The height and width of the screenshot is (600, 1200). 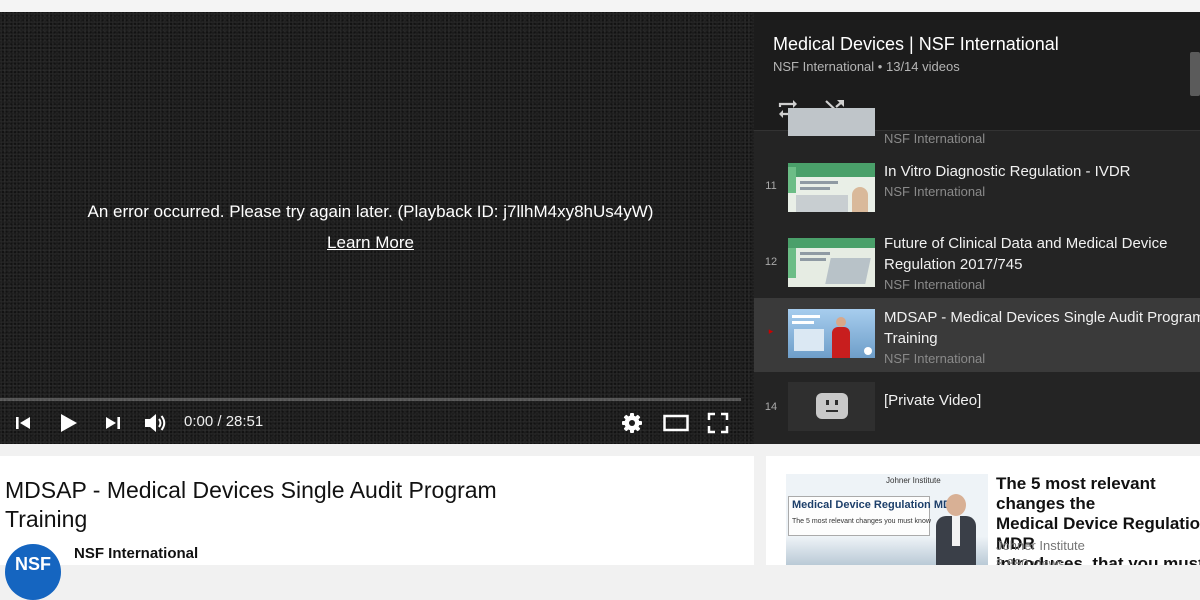 I want to click on playlist-item: 14 [Private Video], so click(x=977, y=409).